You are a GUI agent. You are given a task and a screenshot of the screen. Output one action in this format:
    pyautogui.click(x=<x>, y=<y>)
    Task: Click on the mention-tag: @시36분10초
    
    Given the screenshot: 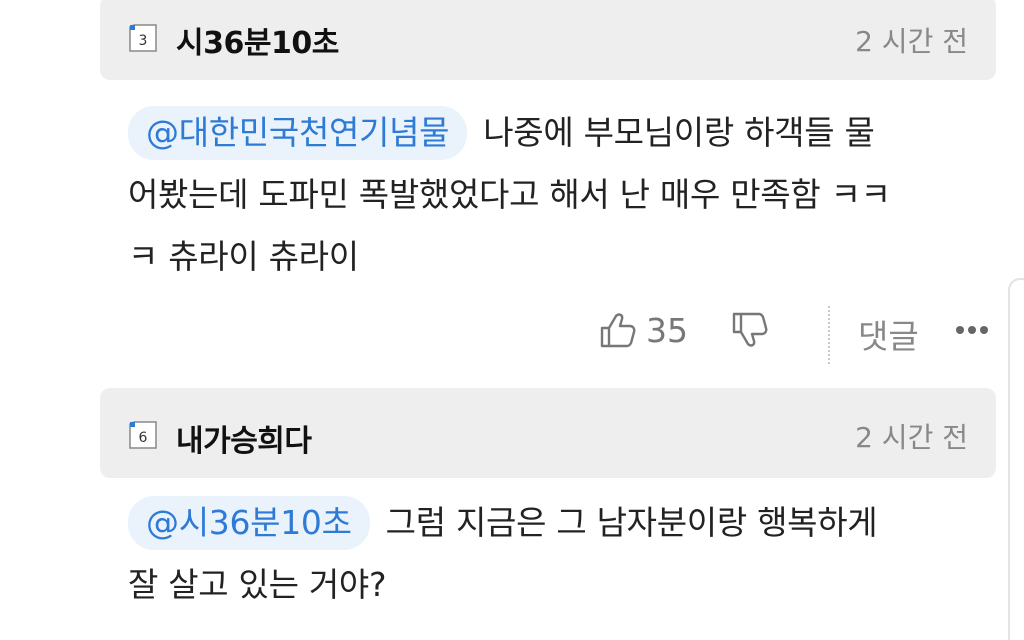 What is the action you would take?
    pyautogui.click(x=249, y=523)
    